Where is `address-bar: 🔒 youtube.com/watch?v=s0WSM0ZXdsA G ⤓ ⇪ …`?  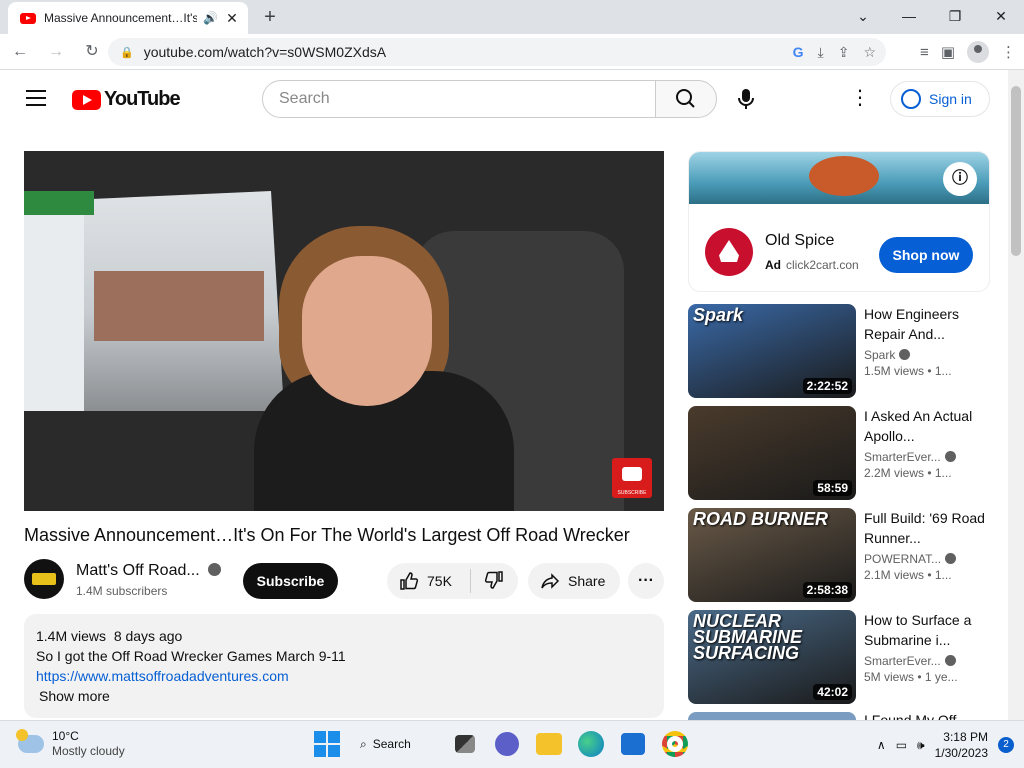
address-bar: 🔒 youtube.com/watch?v=s0WSM0ZXdsA G ⤓ ⇪ … is located at coordinates (497, 52).